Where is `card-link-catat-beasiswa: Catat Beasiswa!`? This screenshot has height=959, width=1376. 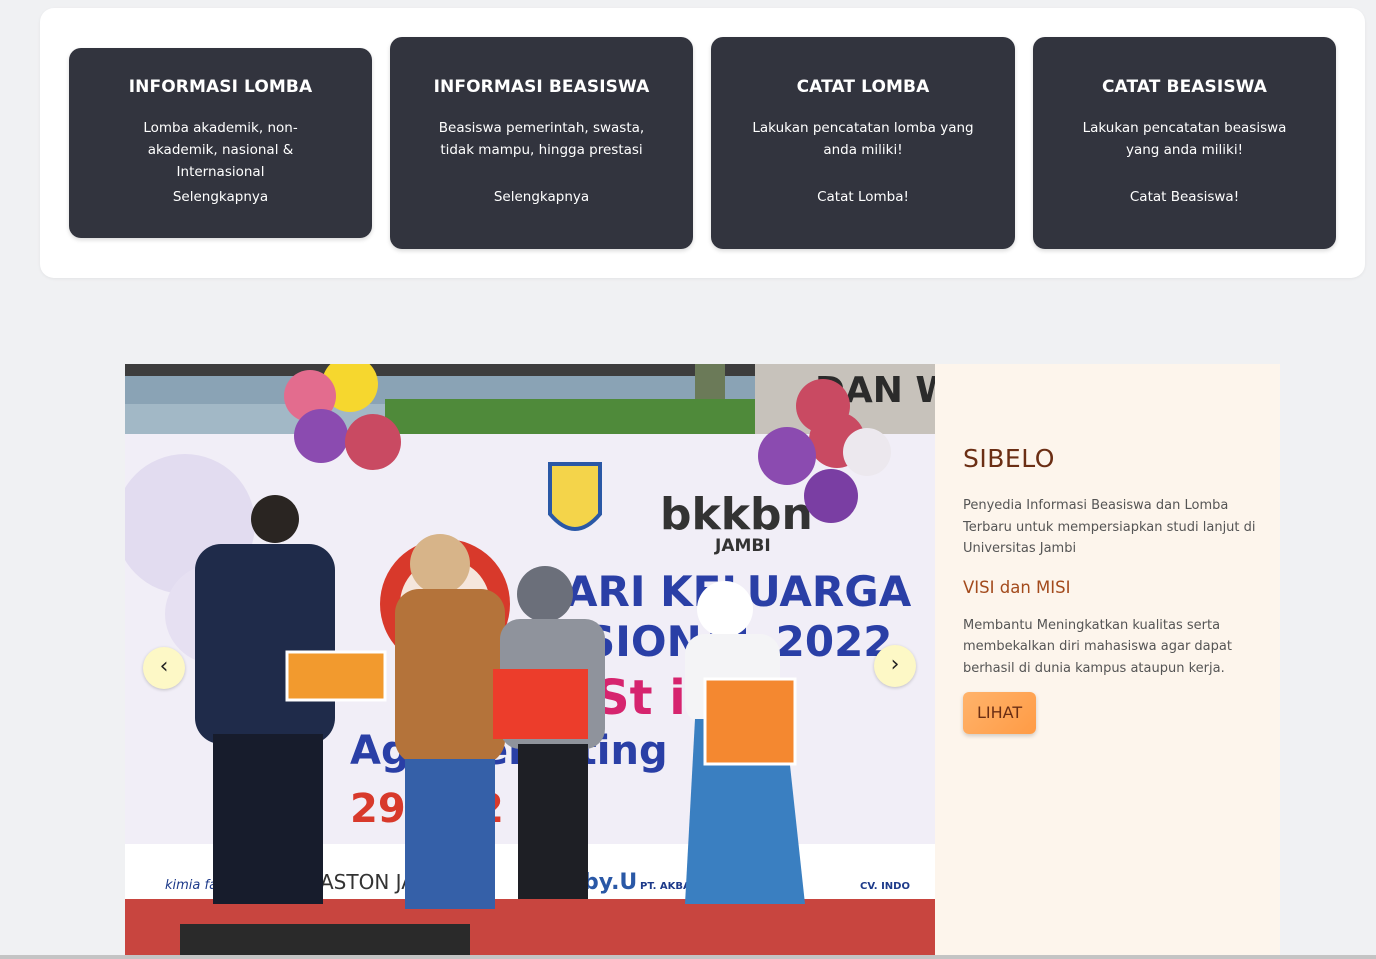 card-link-catat-beasiswa: Catat Beasiswa! is located at coordinates (1184, 197).